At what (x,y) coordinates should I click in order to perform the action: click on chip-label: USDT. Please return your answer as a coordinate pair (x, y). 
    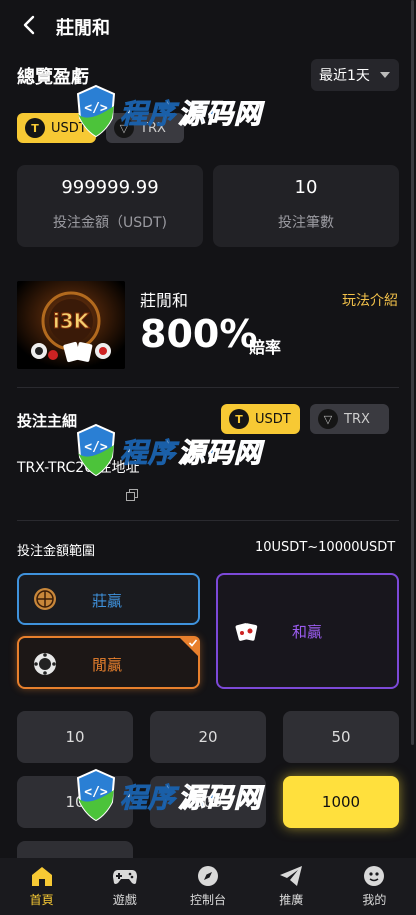
    Looking at the image, I should click on (273, 419).